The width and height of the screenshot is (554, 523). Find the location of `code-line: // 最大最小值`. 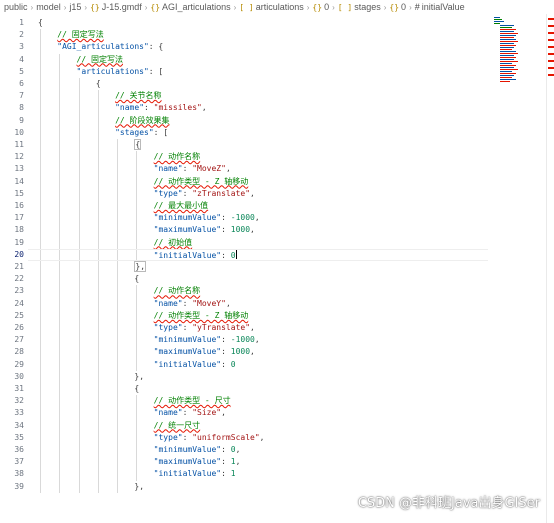

code-line: // 最大最小值 is located at coordinates (181, 206).